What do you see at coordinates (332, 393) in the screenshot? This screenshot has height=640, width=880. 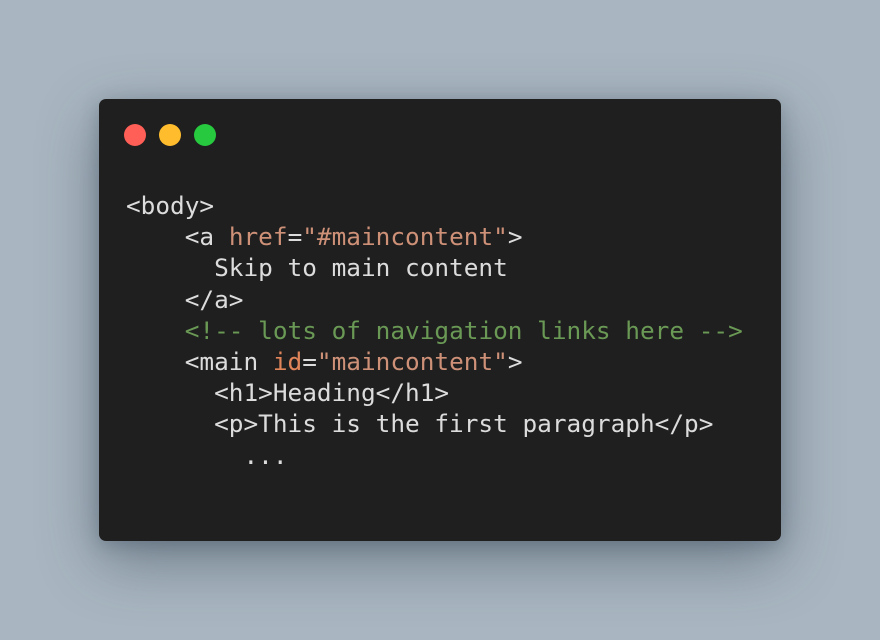 I see `code-token-tag: <h1>Heading</h1>` at bounding box center [332, 393].